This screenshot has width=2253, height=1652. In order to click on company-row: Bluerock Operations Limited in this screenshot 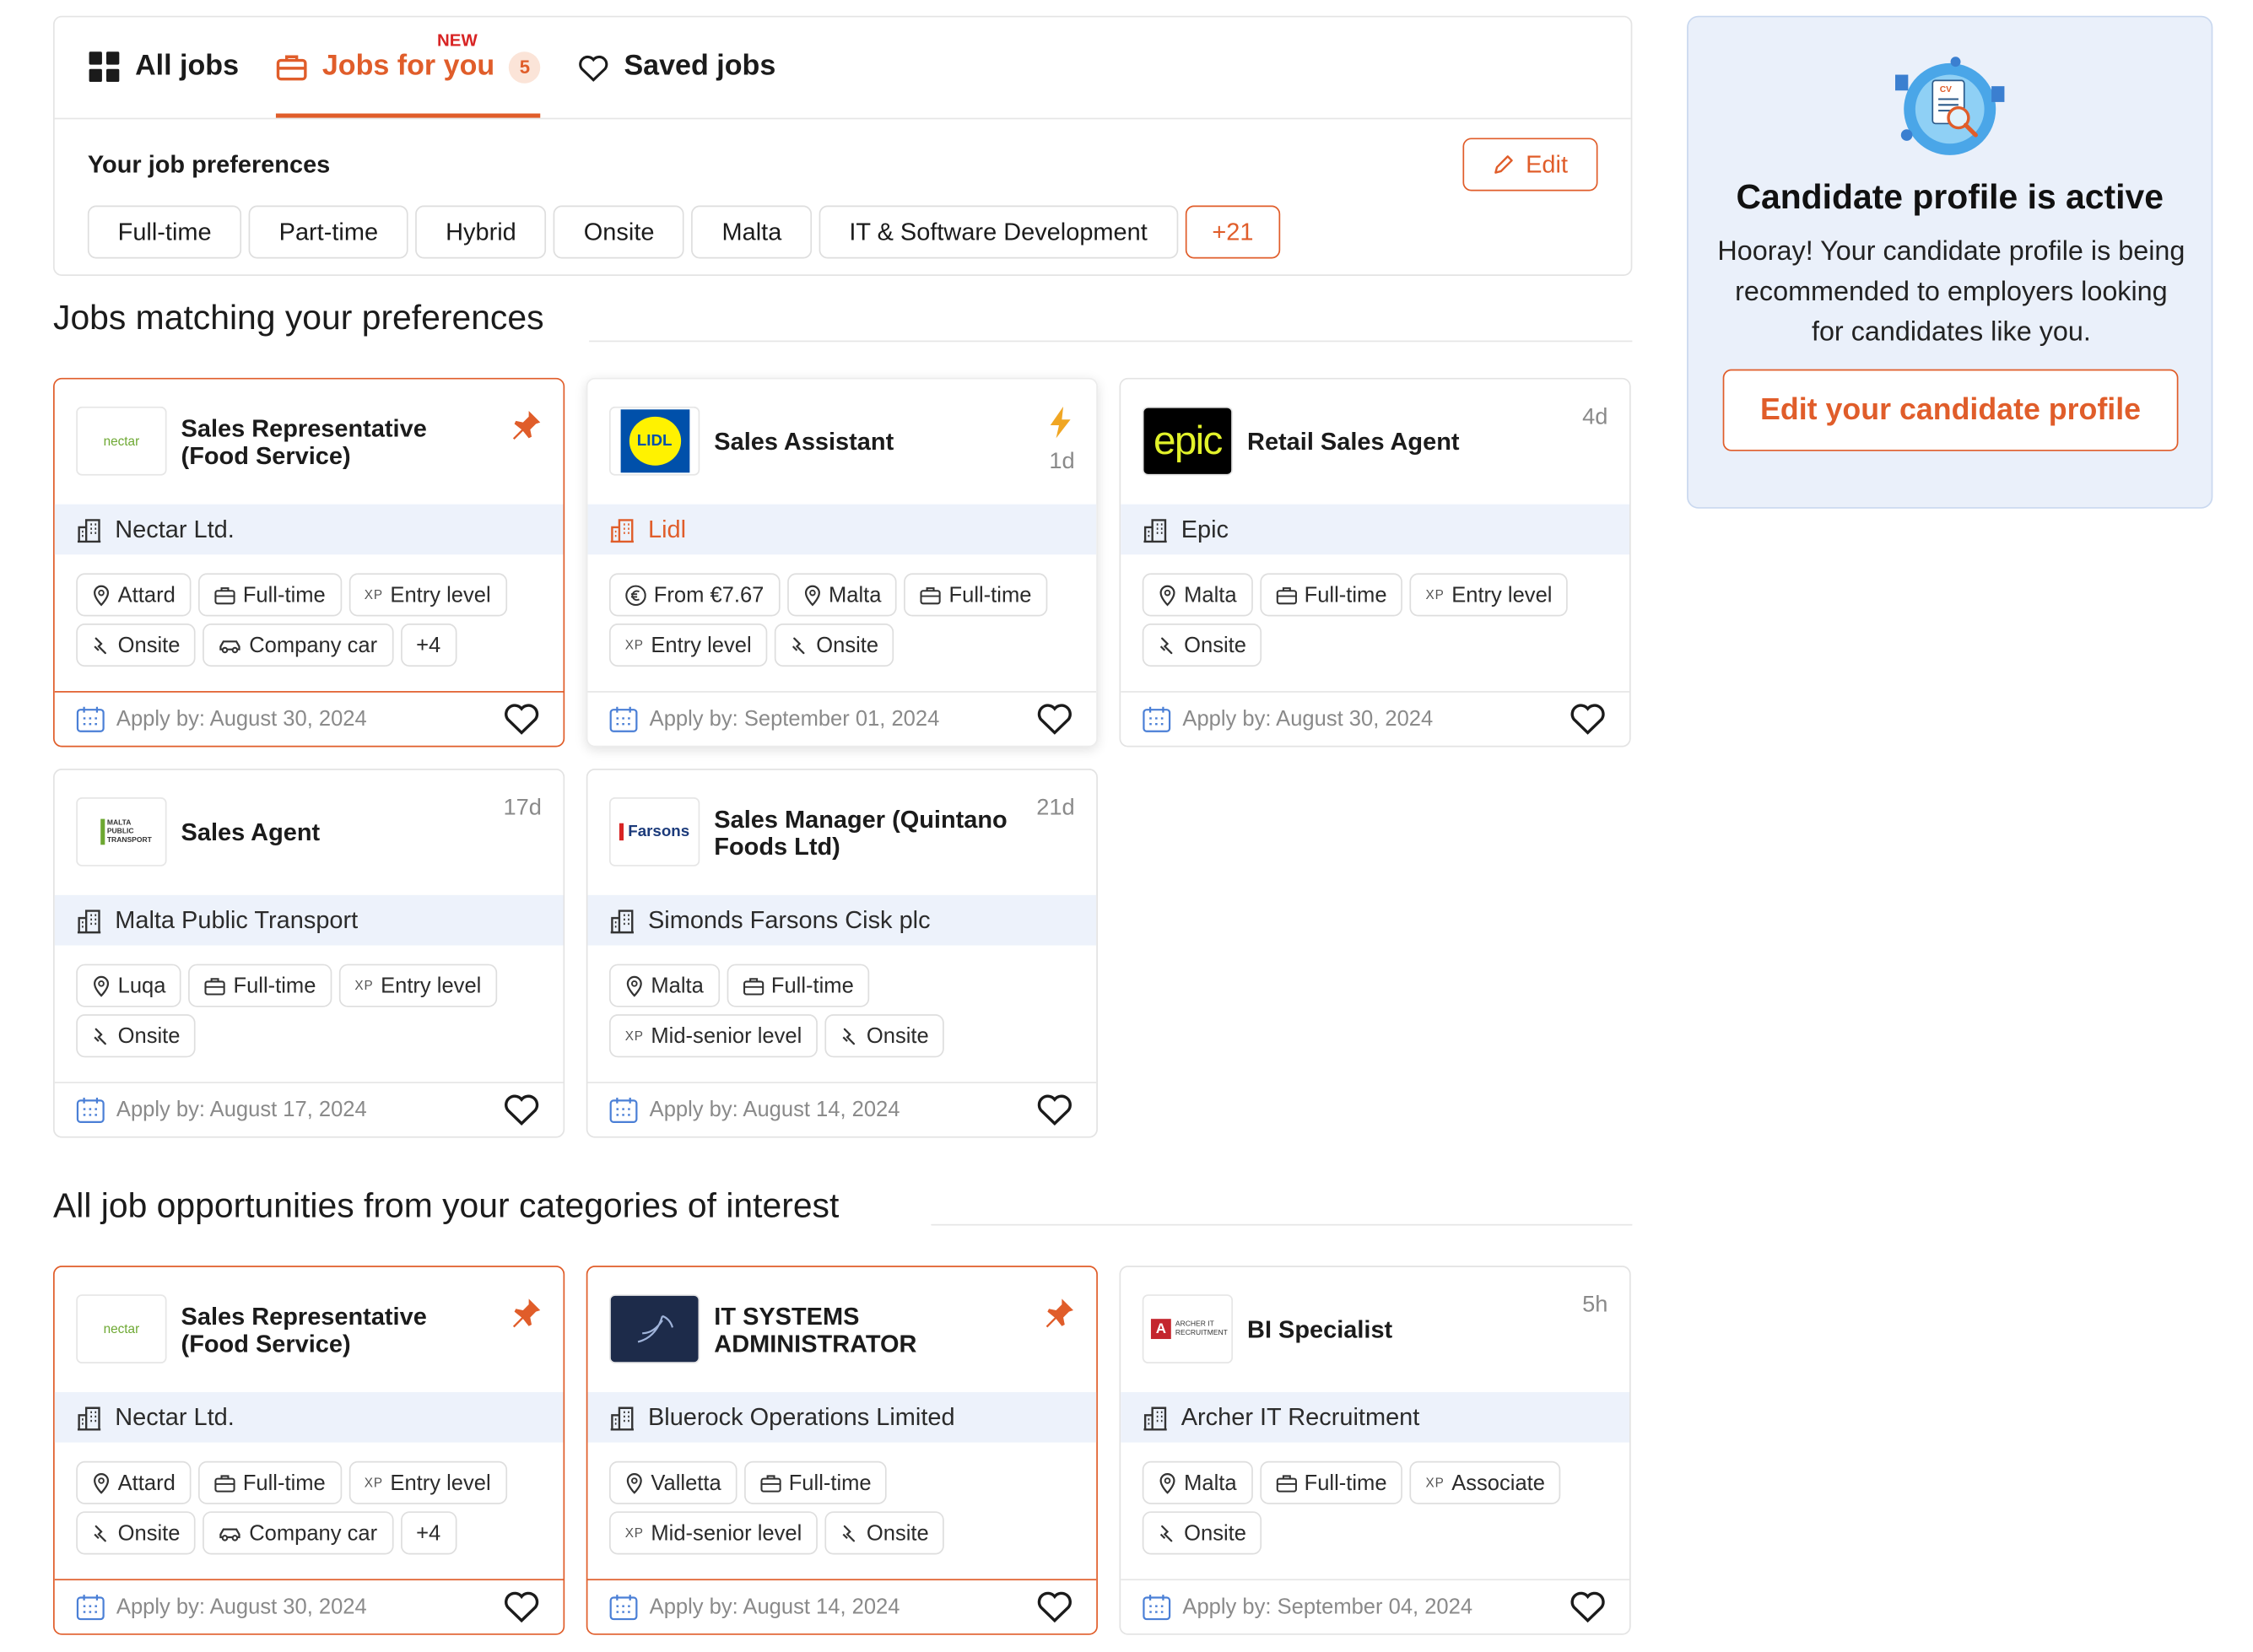, I will do `click(842, 1417)`.